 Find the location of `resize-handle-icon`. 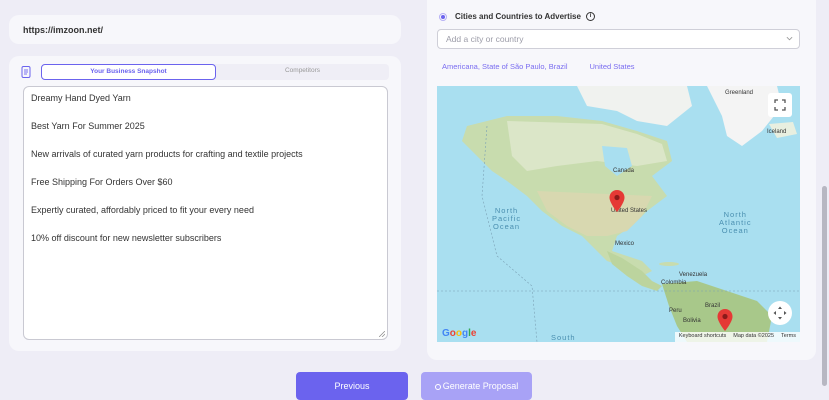

resize-handle-icon is located at coordinates (382, 334).